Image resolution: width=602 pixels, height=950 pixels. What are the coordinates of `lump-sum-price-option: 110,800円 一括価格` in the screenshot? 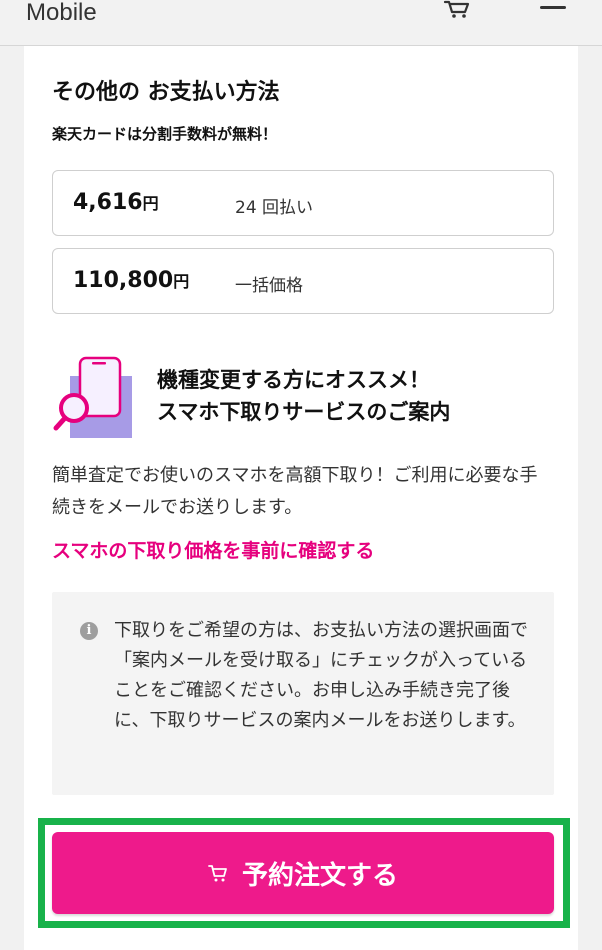 It's located at (303, 281).